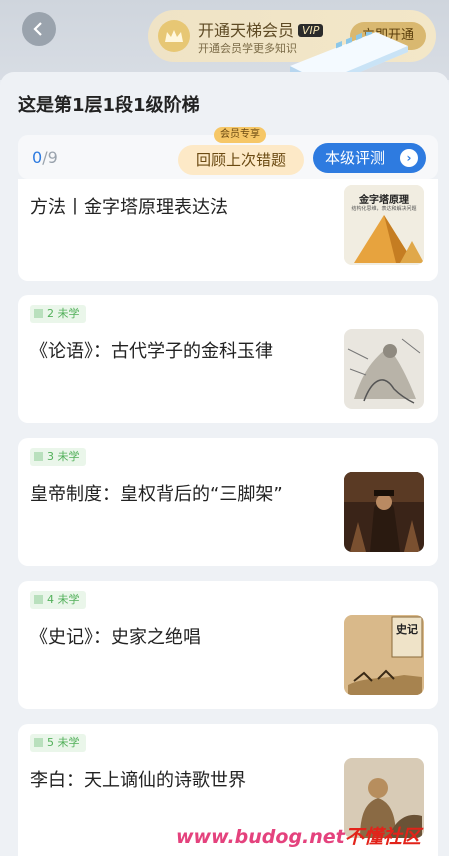 The image size is (449, 856). What do you see at coordinates (109, 105) in the screenshot?
I see `sheet-title: 这是第1层1段1级阶梯` at bounding box center [109, 105].